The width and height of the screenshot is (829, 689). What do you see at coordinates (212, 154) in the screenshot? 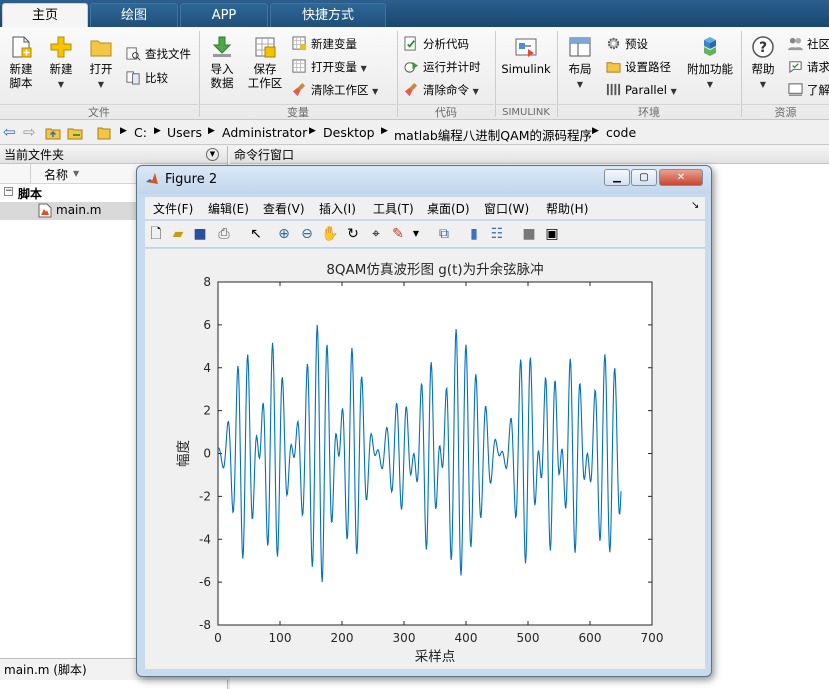
I see `panel-menu-icon: ▼` at bounding box center [212, 154].